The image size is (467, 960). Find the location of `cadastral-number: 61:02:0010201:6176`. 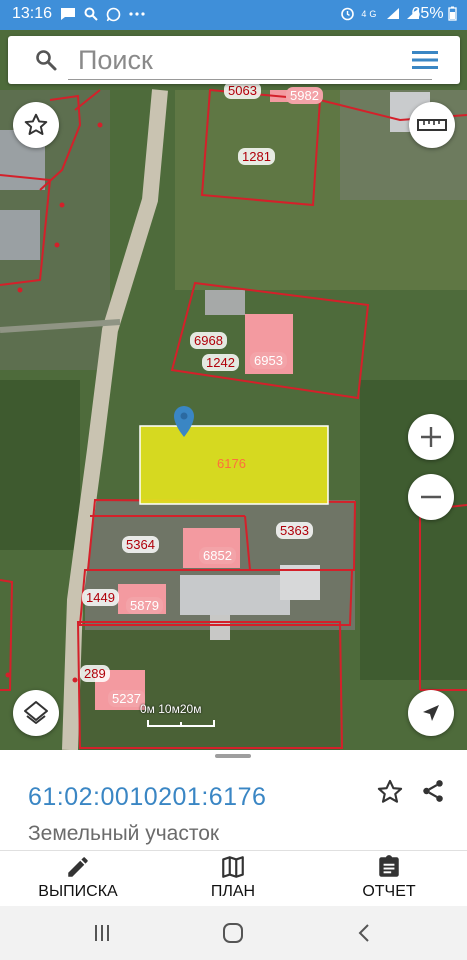

cadastral-number: 61:02:0010201:6176 is located at coordinates (147, 797).